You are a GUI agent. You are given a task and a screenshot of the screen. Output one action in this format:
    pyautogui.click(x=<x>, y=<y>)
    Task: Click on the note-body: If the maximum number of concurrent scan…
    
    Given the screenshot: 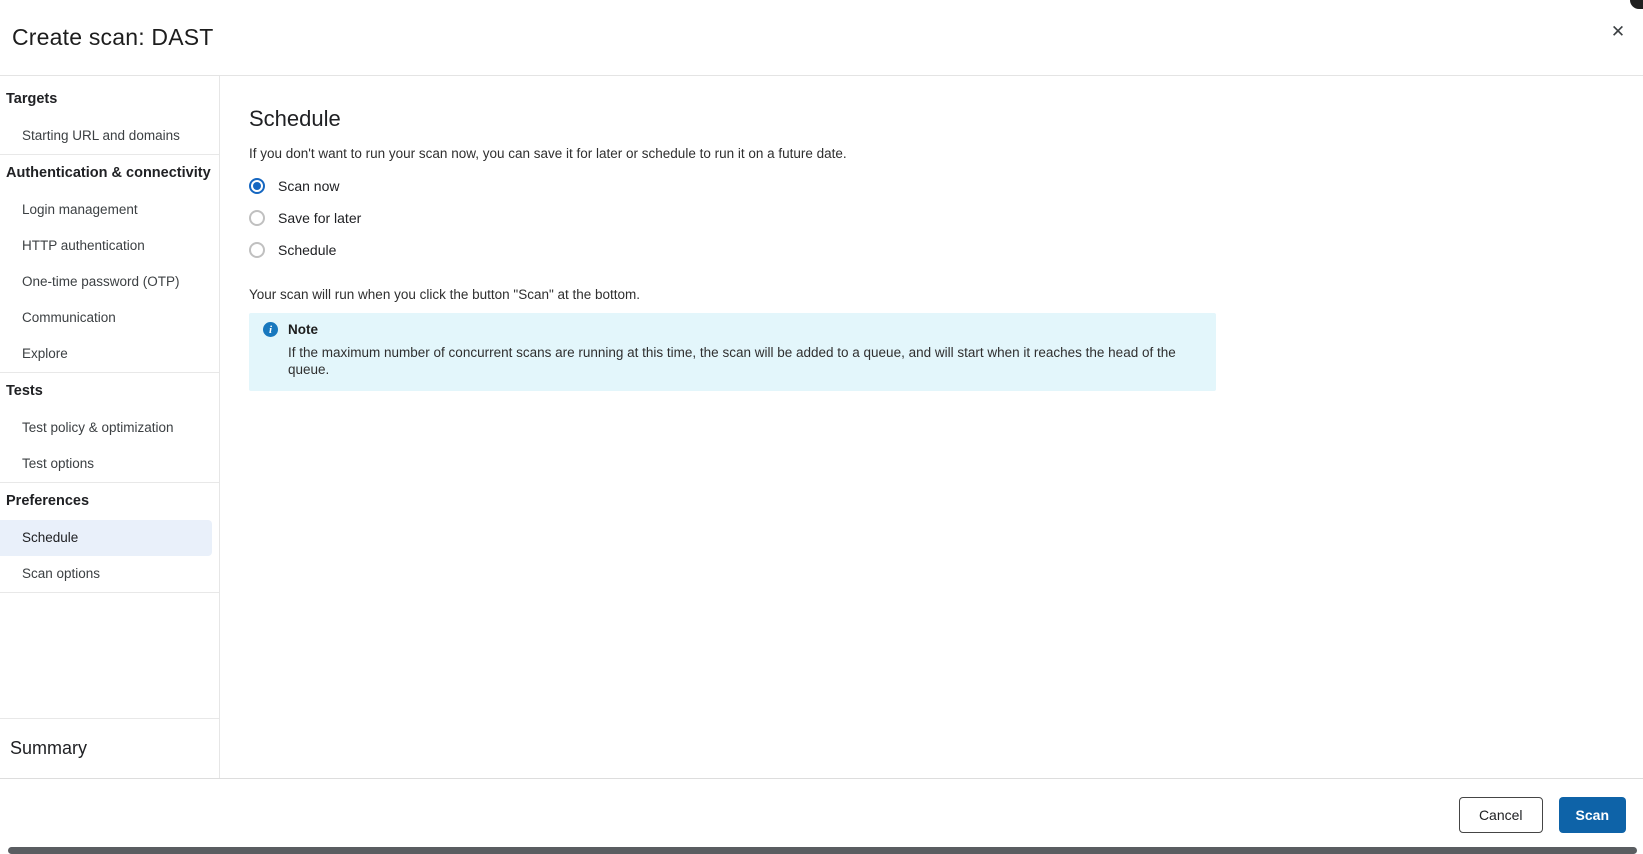 What is the action you would take?
    pyautogui.click(x=732, y=361)
    